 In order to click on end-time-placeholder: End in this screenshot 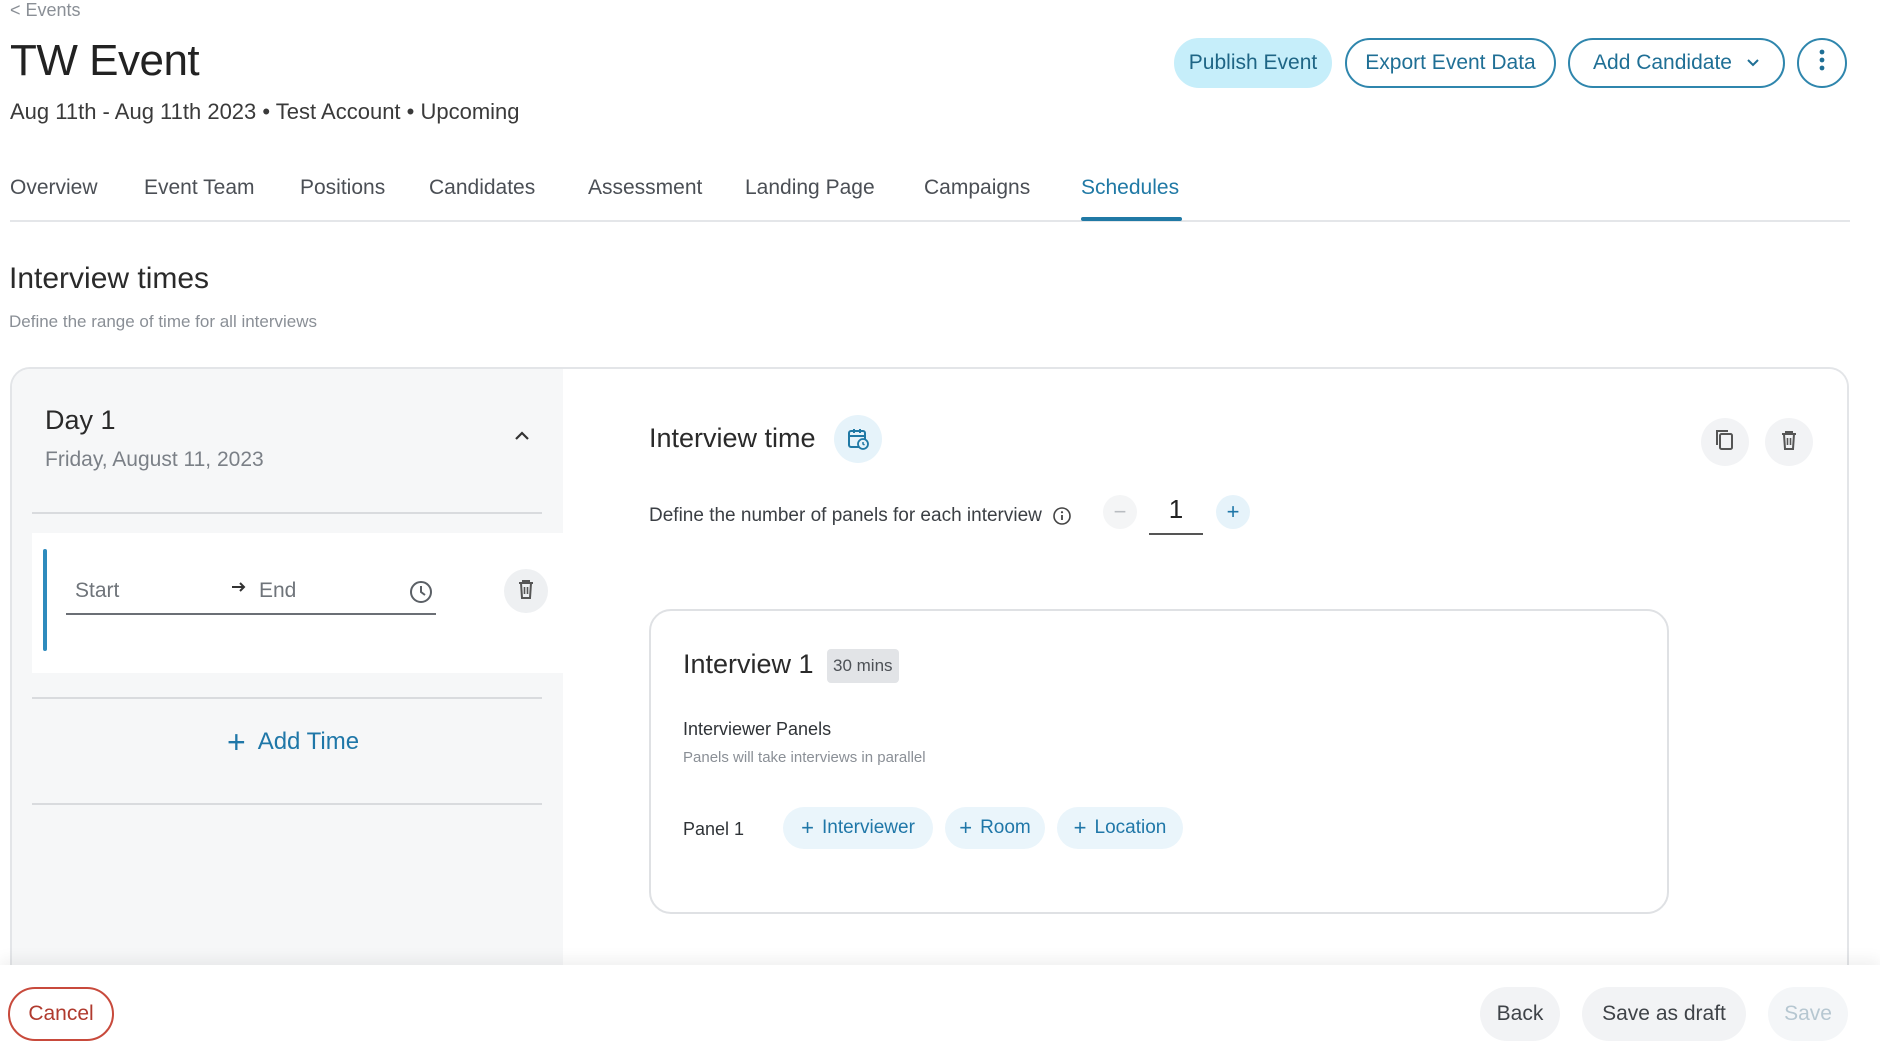, I will do `click(278, 590)`.